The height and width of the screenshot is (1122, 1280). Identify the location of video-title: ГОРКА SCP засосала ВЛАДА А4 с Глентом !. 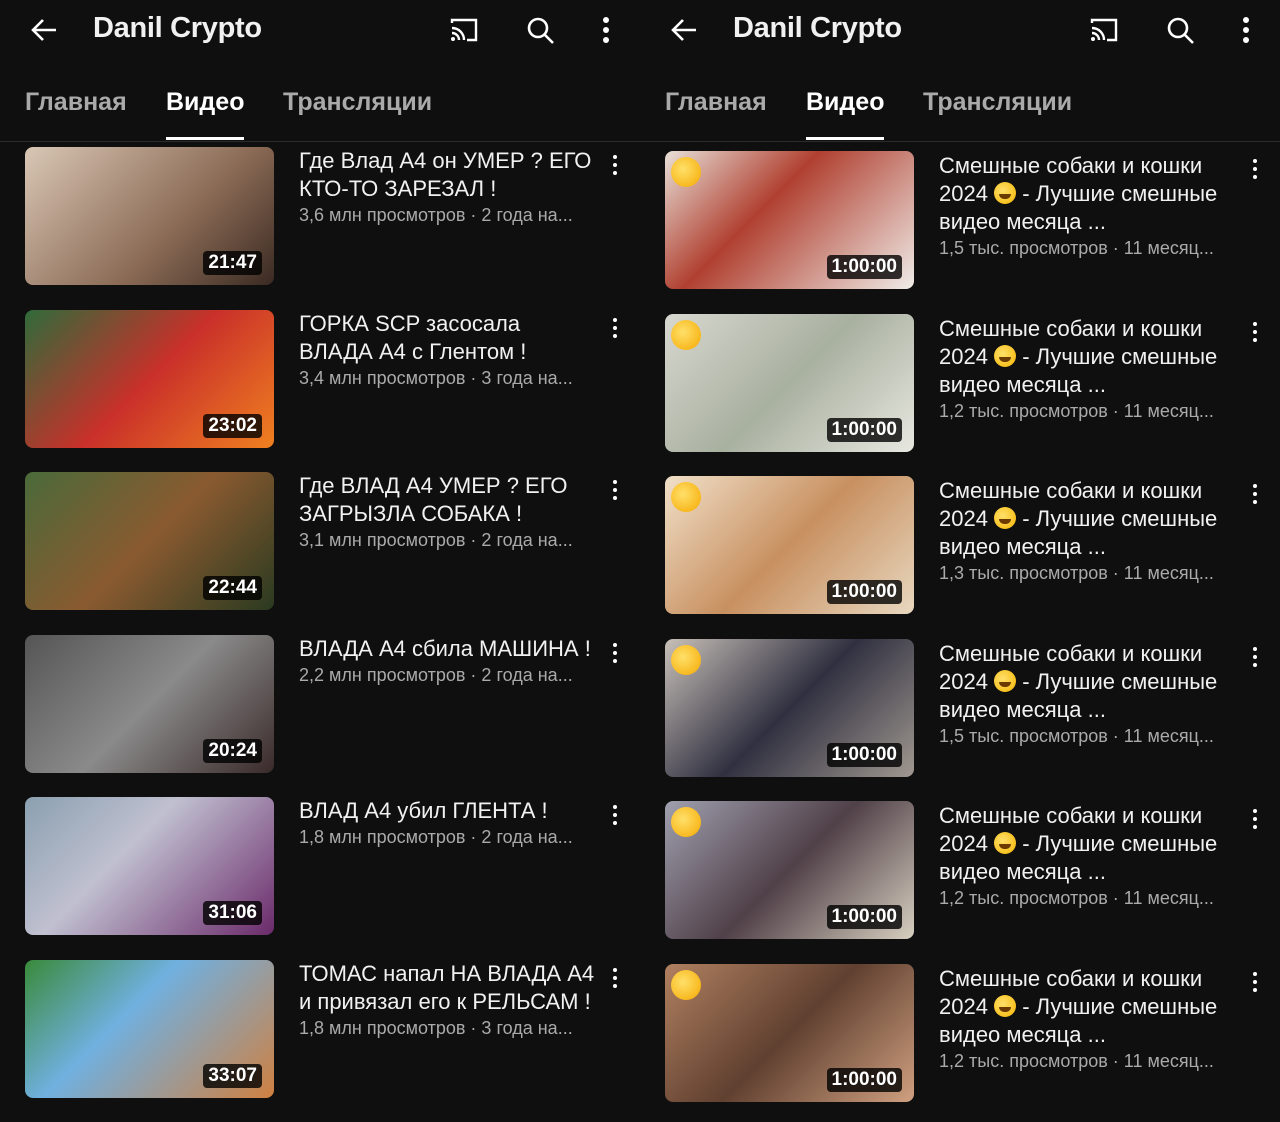
(449, 338).